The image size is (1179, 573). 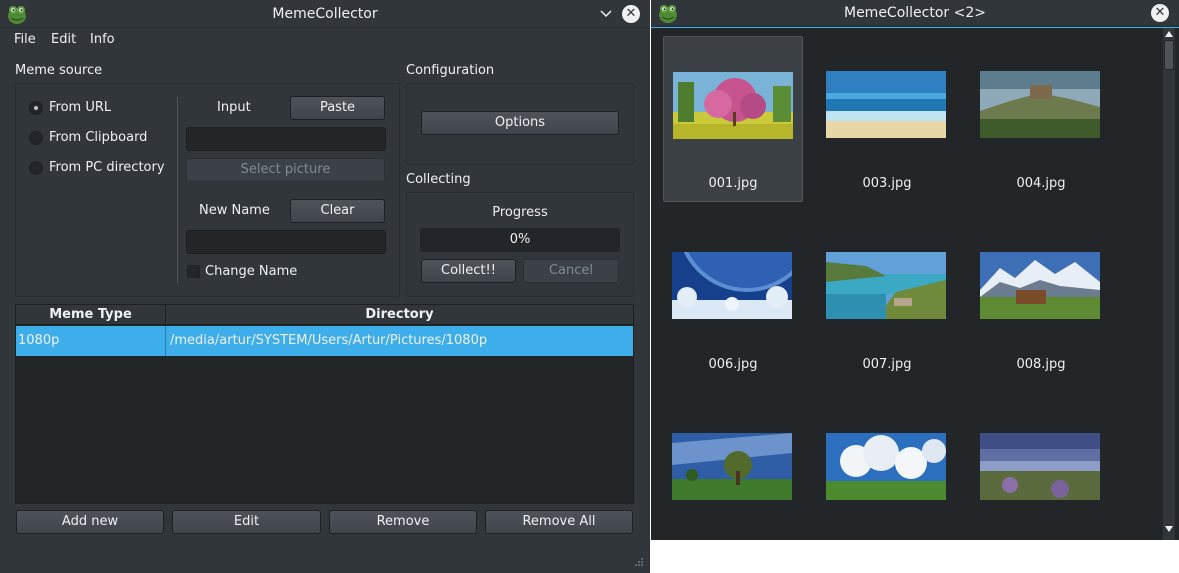 What do you see at coordinates (559, 522) in the screenshot?
I see `remove-all-button: Remove All` at bounding box center [559, 522].